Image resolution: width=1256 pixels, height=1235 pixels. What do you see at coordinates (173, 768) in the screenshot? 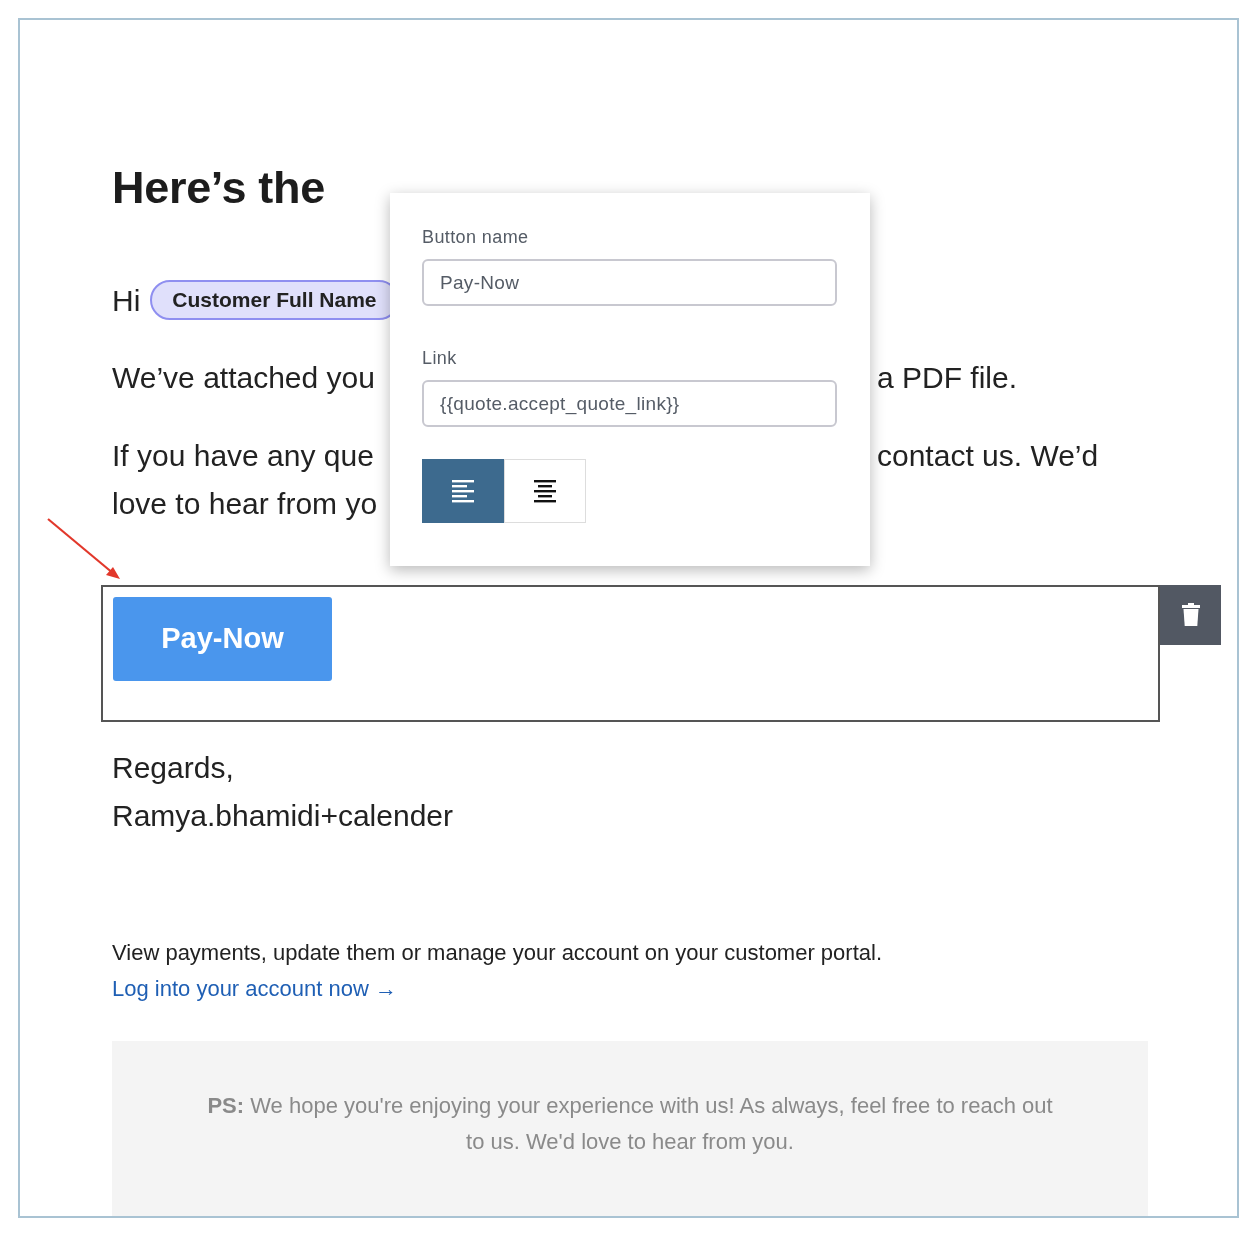
I see `signoff-line: Regards,` at bounding box center [173, 768].